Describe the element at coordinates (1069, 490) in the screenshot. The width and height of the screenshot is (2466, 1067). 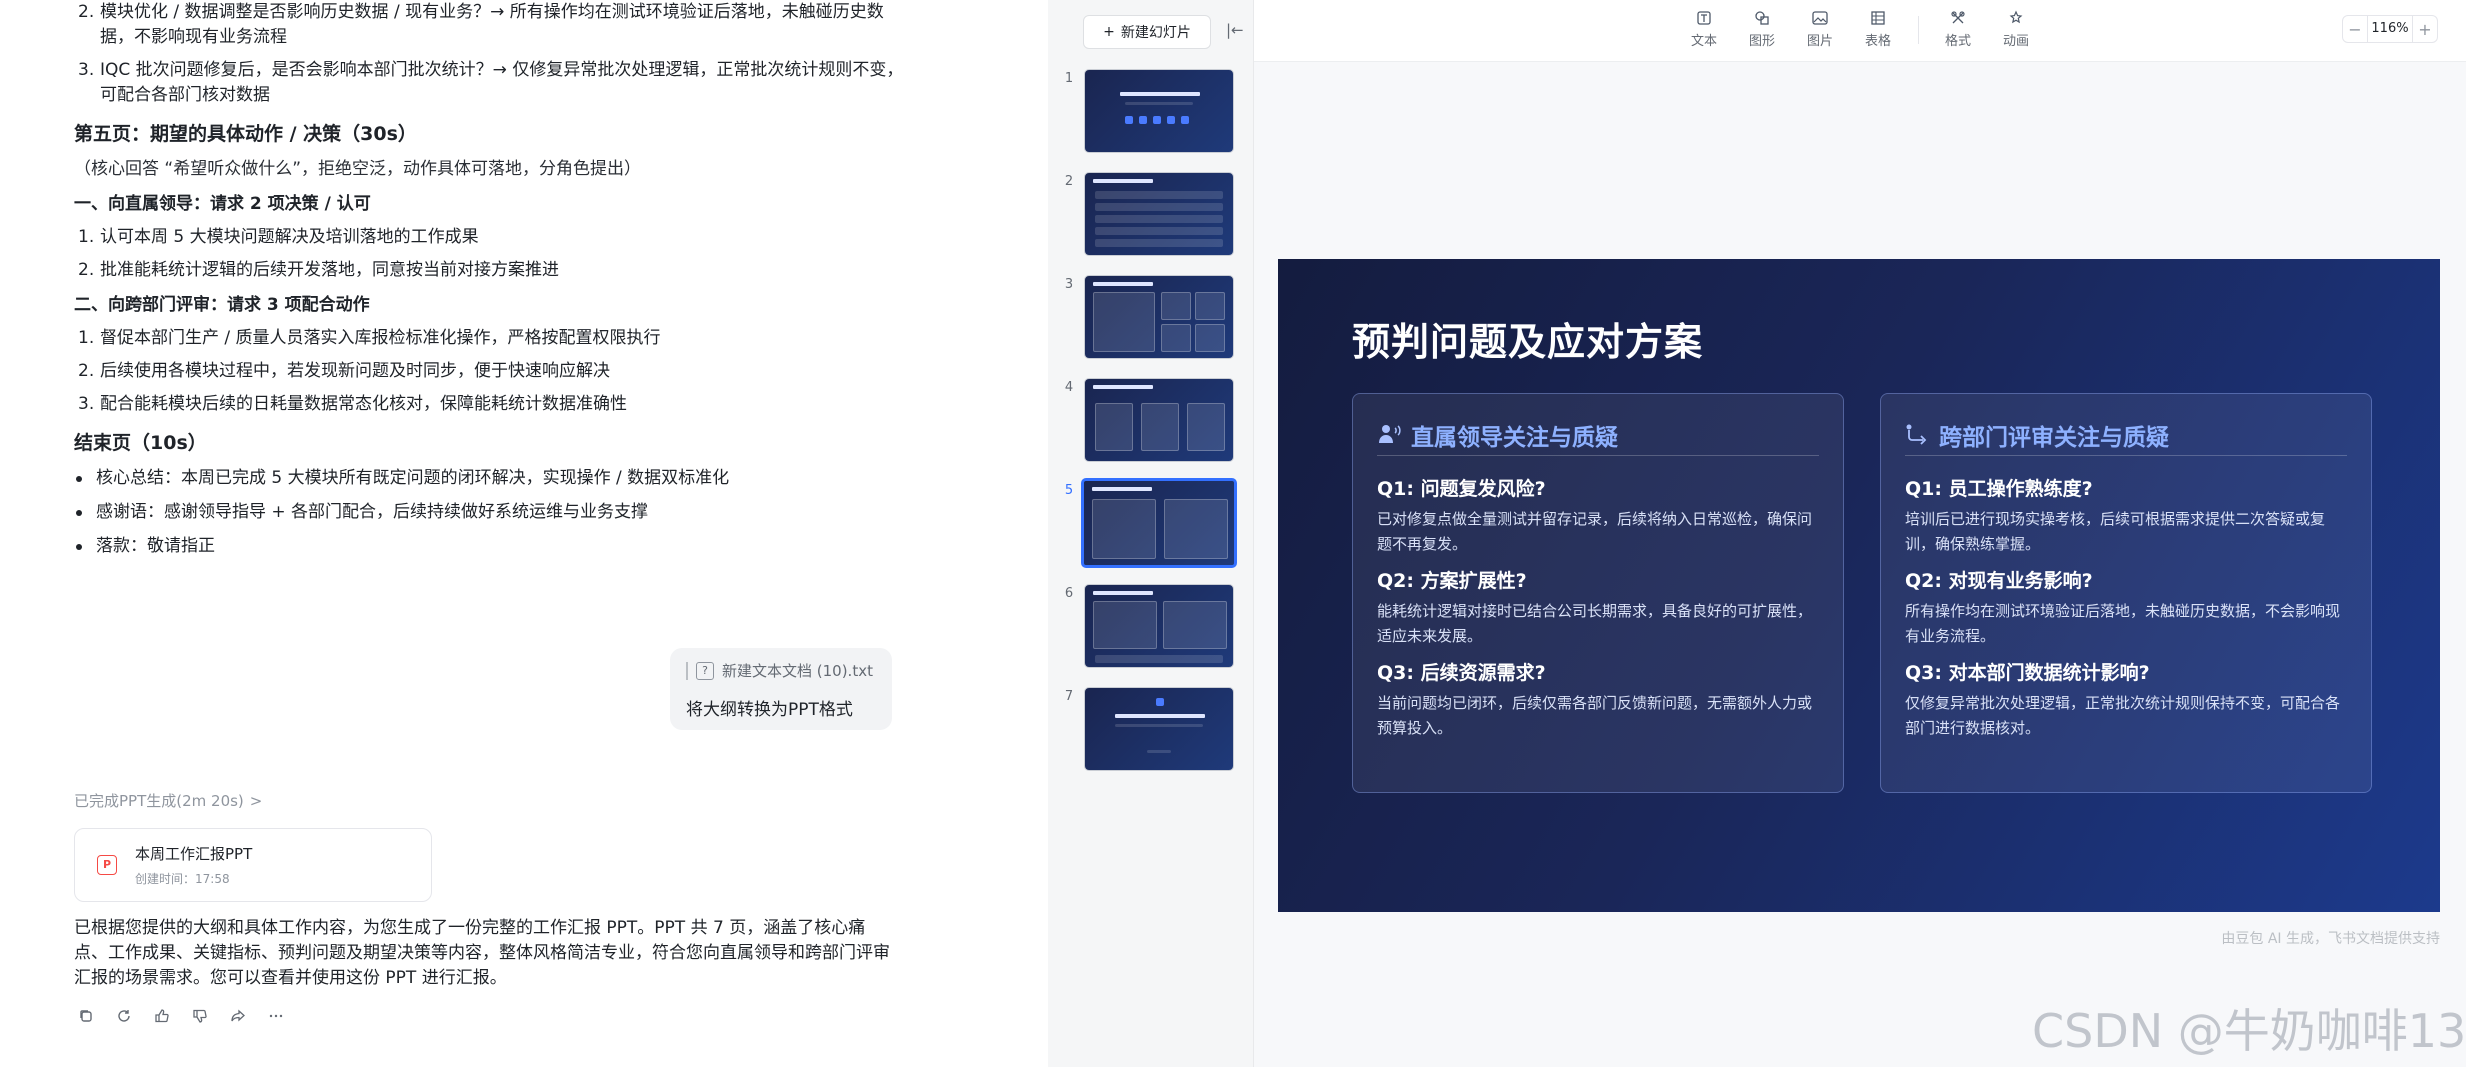
I see `thumbnail-number: 5` at that location.